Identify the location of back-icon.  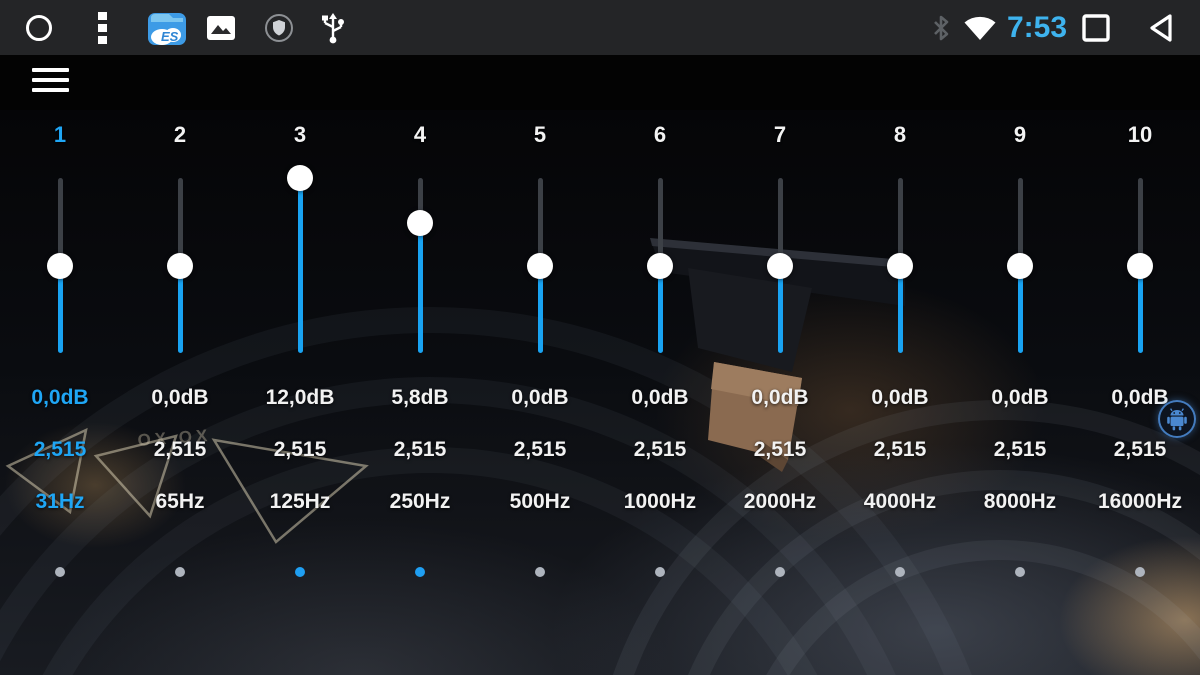
(1161, 27).